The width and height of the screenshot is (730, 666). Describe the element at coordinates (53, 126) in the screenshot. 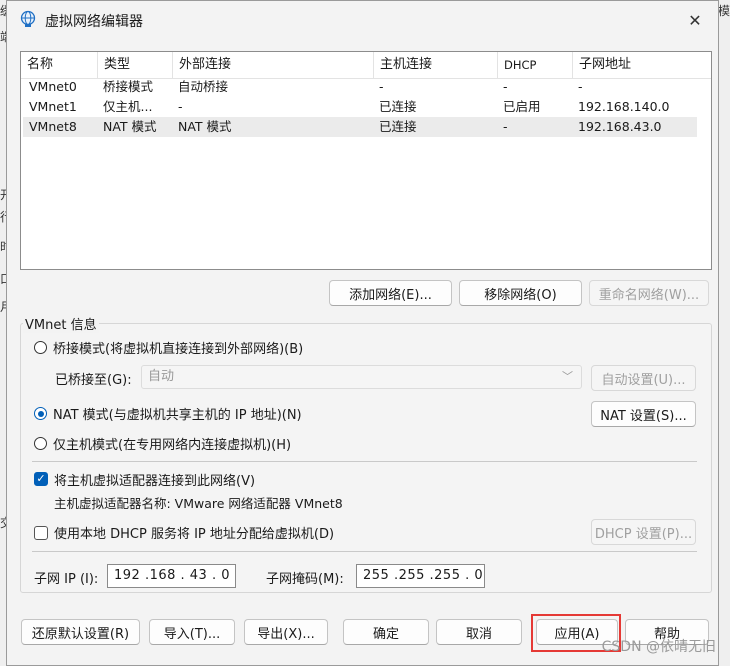

I see `cell-name: VMnet8` at that location.